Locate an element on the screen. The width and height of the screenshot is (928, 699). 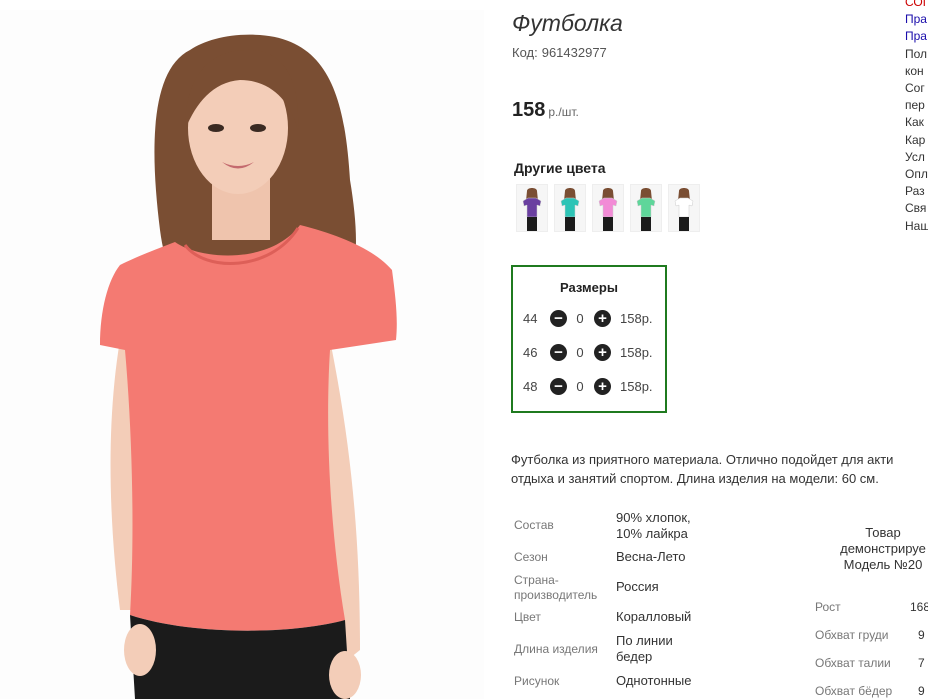
model-note: Товар демонстрируе Модель №20 is located at coordinates (875, 549).